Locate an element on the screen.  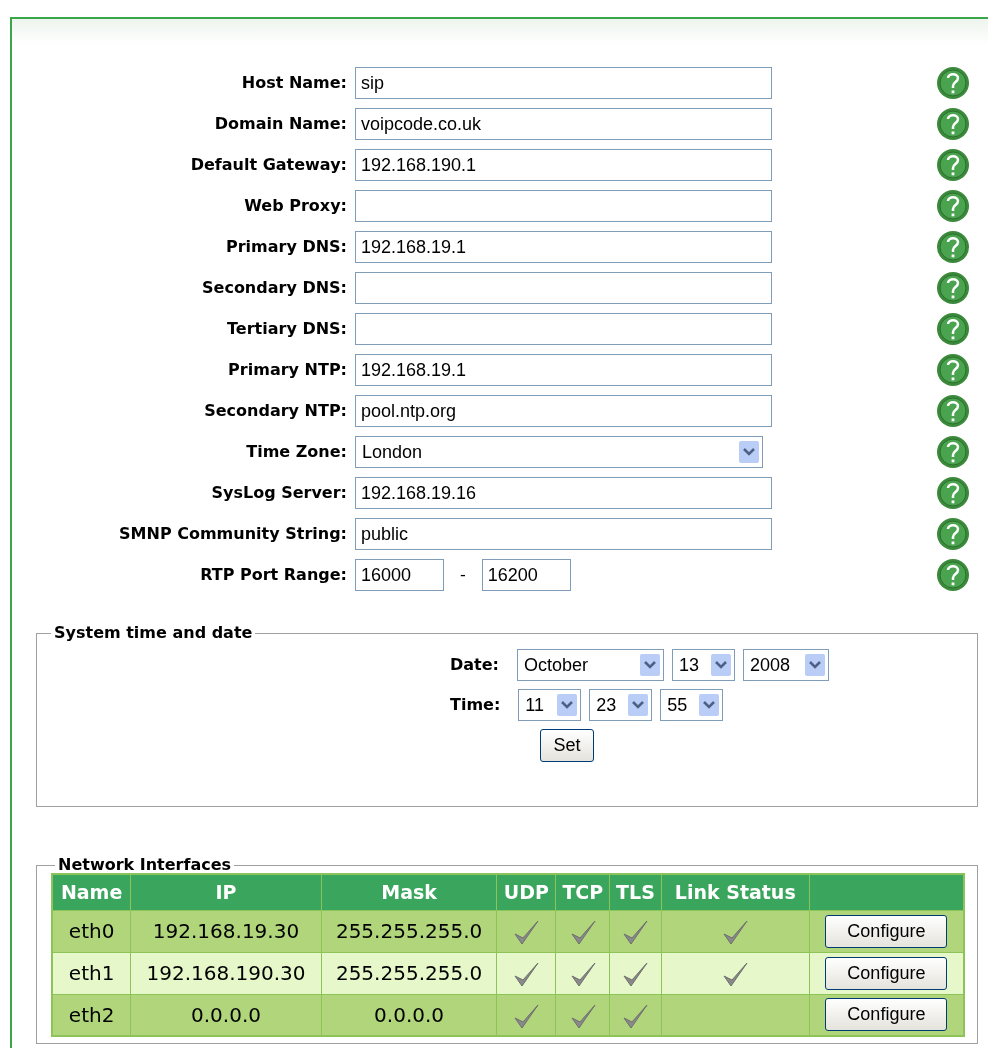
column-header: TLS is located at coordinates (635, 892).